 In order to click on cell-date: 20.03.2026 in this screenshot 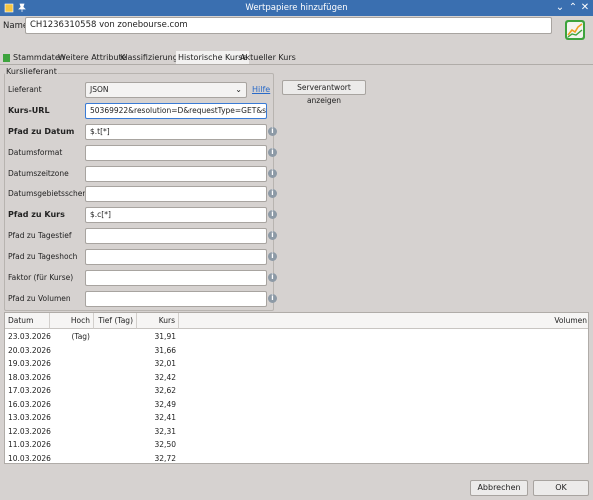, I will do `click(29, 350)`.